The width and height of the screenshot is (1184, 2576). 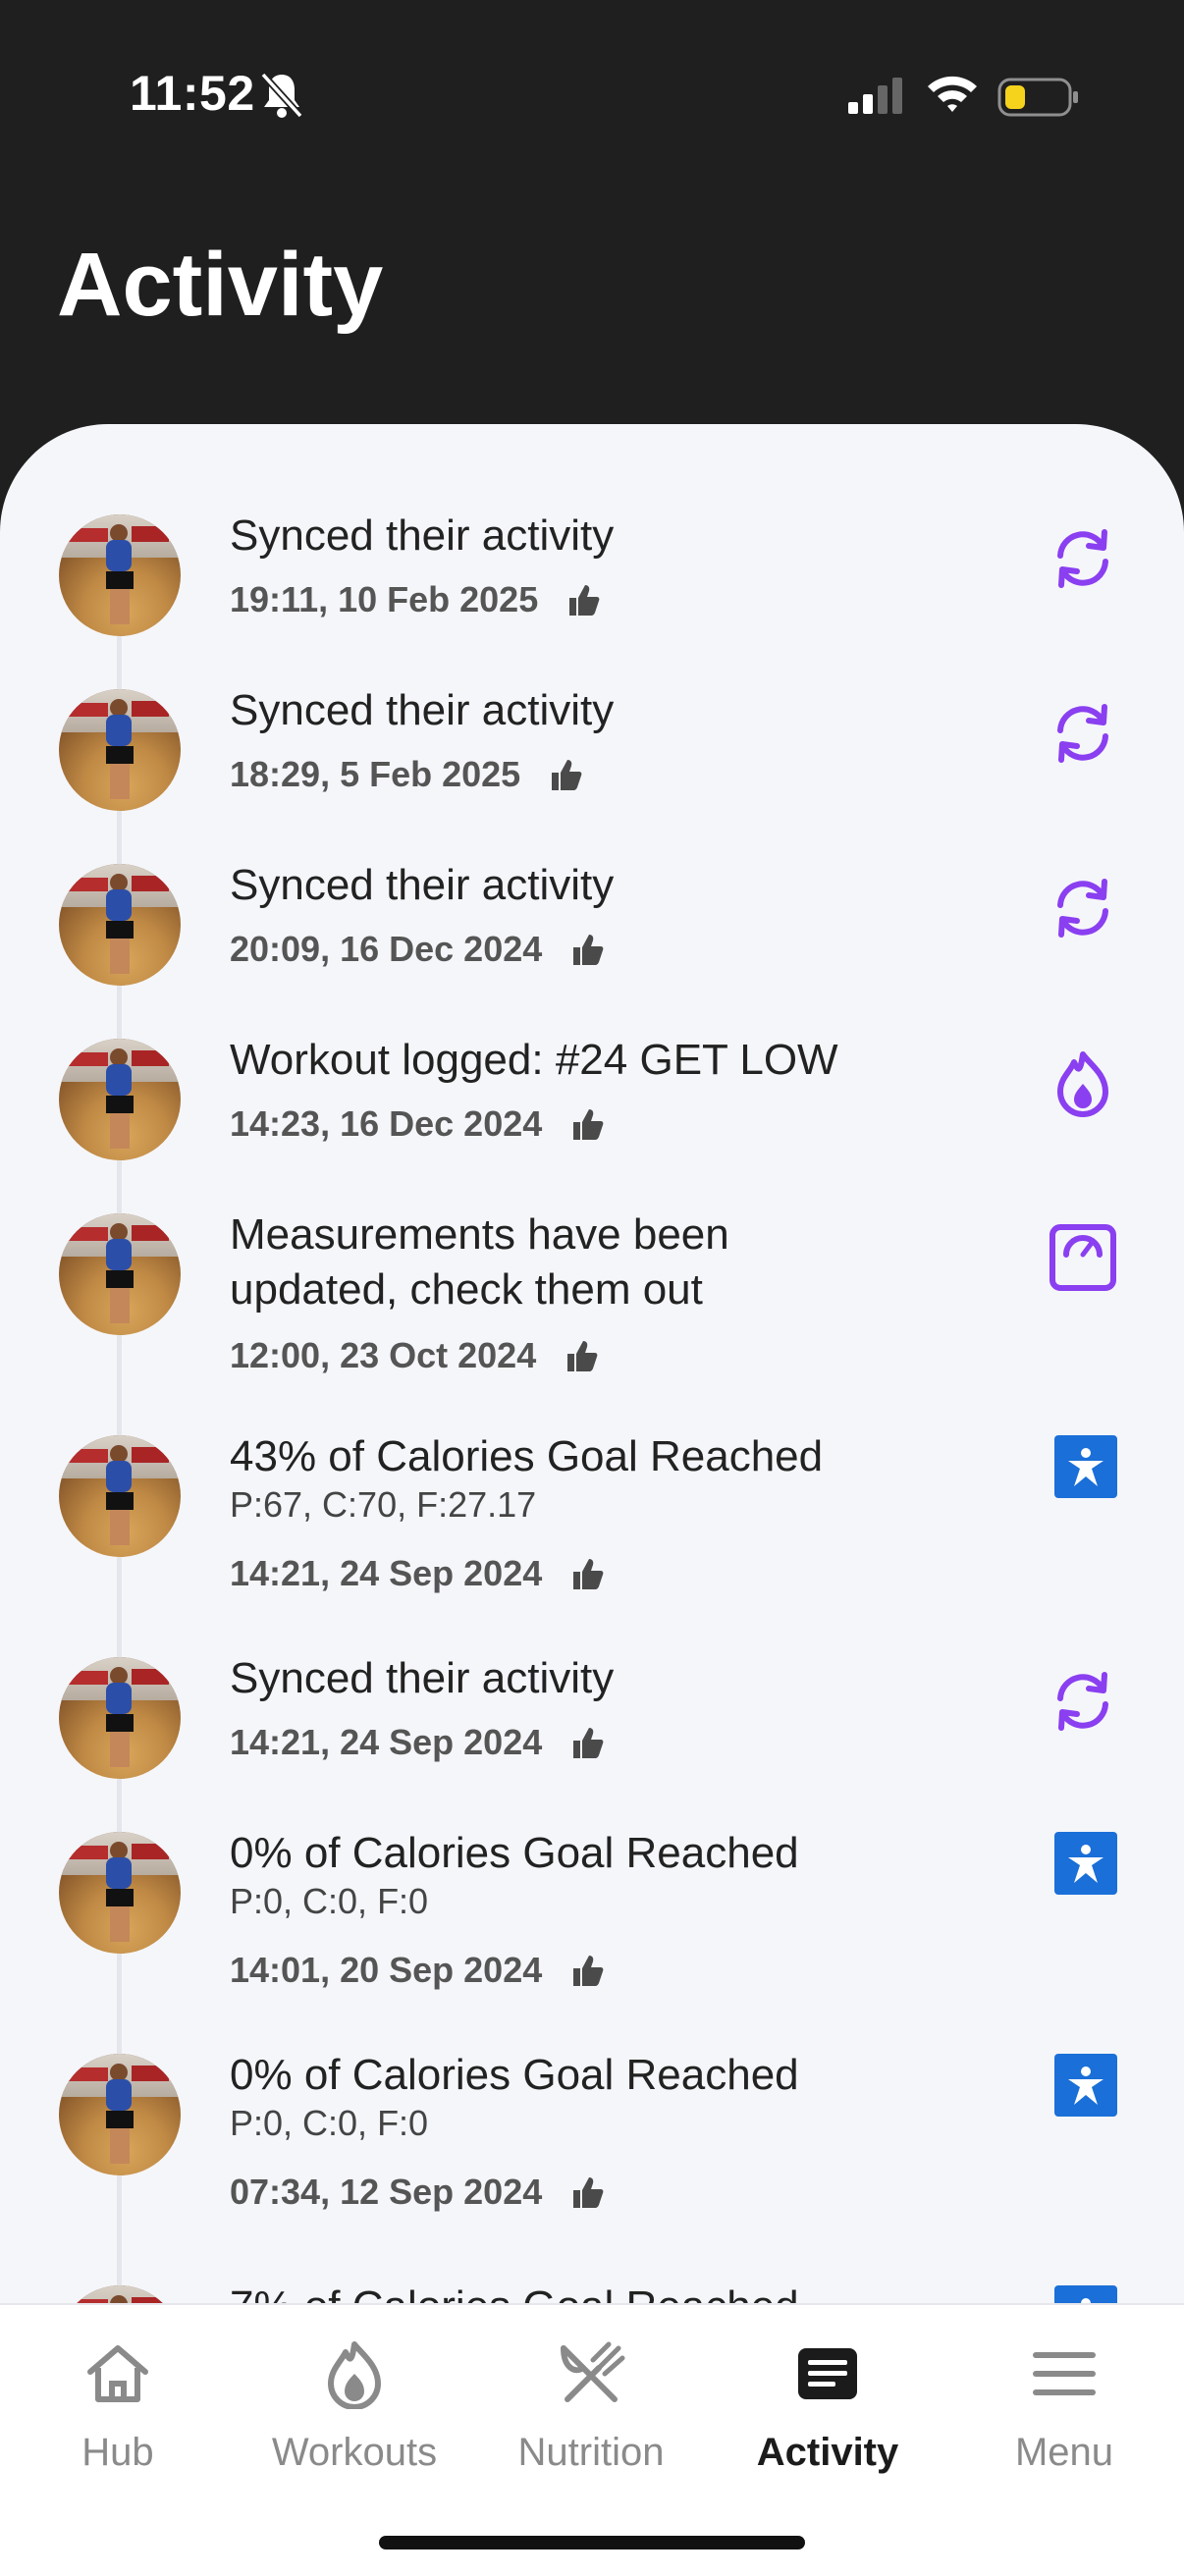 I want to click on feed-item: Synced their activity 18:29, 5 Feb 2025, so click(x=592, y=771).